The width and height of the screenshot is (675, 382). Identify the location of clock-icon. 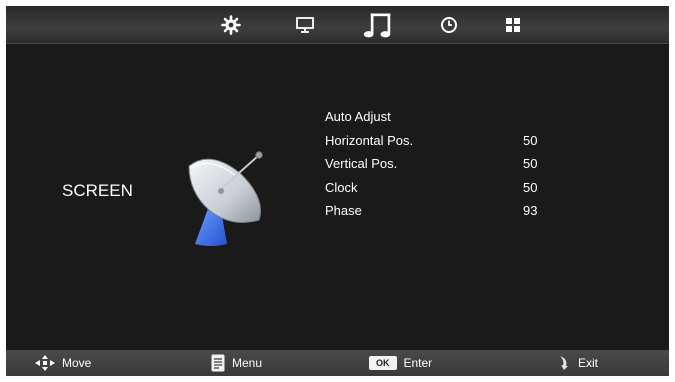
(449, 25).